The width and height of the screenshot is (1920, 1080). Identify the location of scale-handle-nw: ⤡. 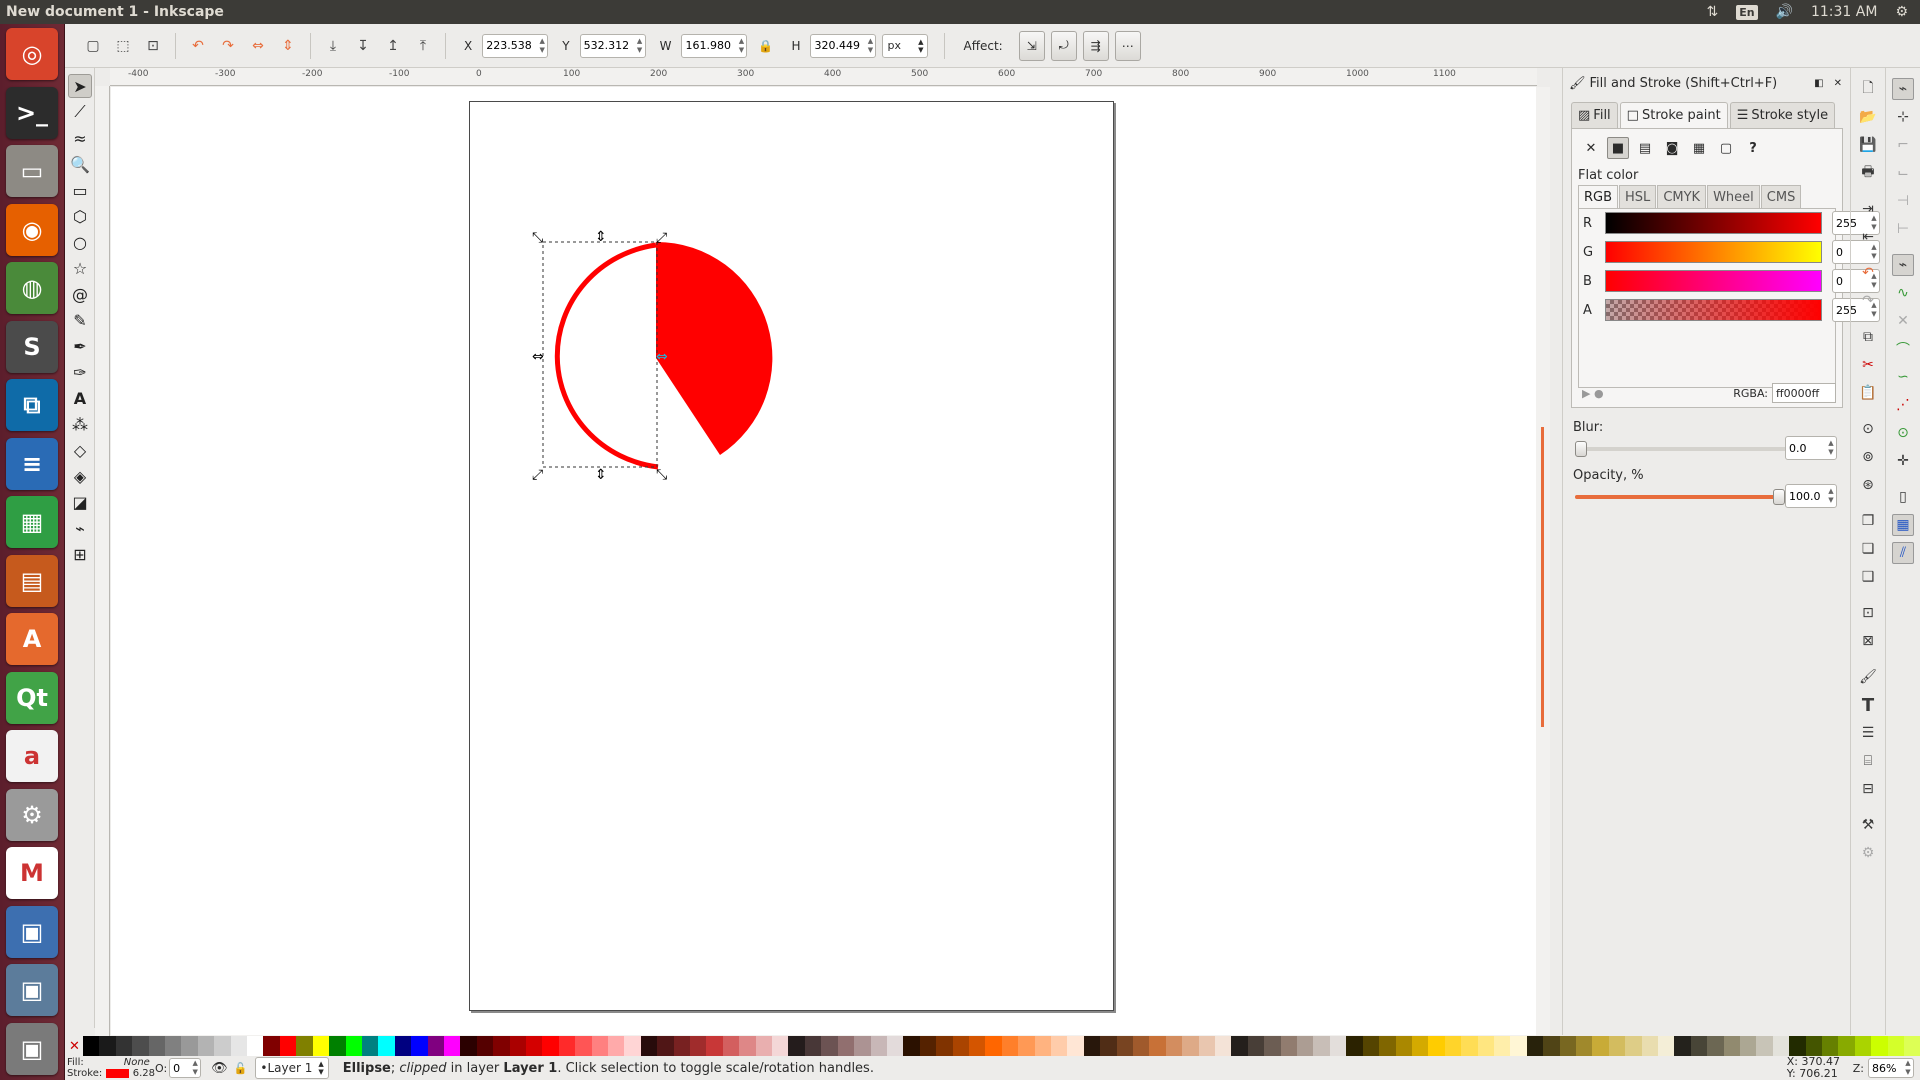
(537, 238).